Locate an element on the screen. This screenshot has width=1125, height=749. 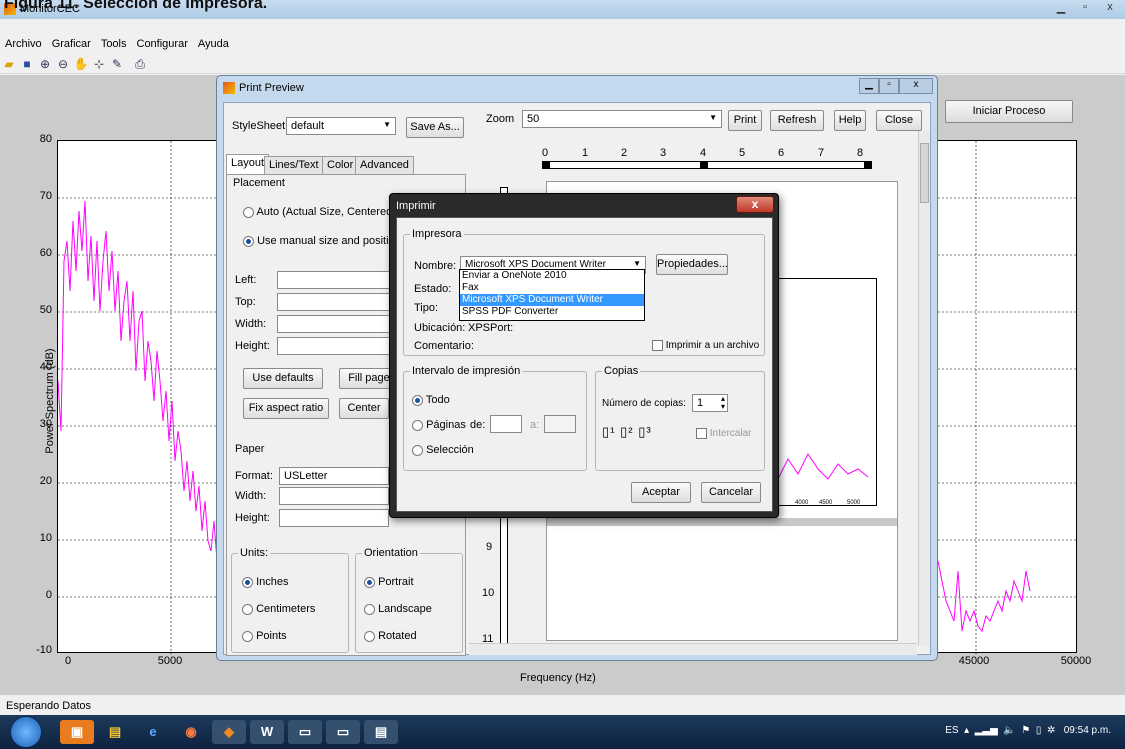
language-indicator: ES is located at coordinates (951, 730).